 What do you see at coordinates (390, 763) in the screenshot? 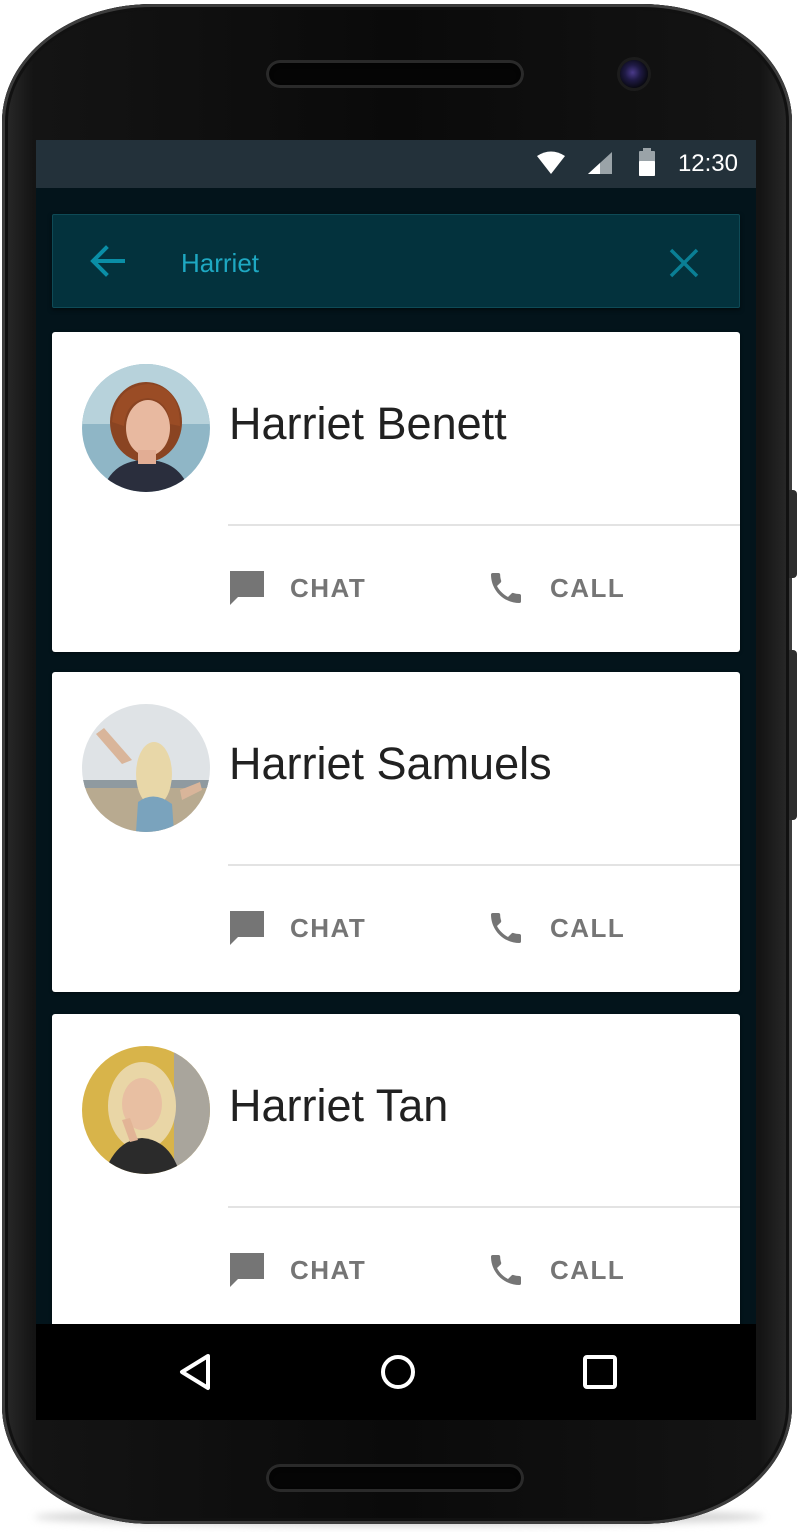
I see `contact-name: Harriet Samuels` at bounding box center [390, 763].